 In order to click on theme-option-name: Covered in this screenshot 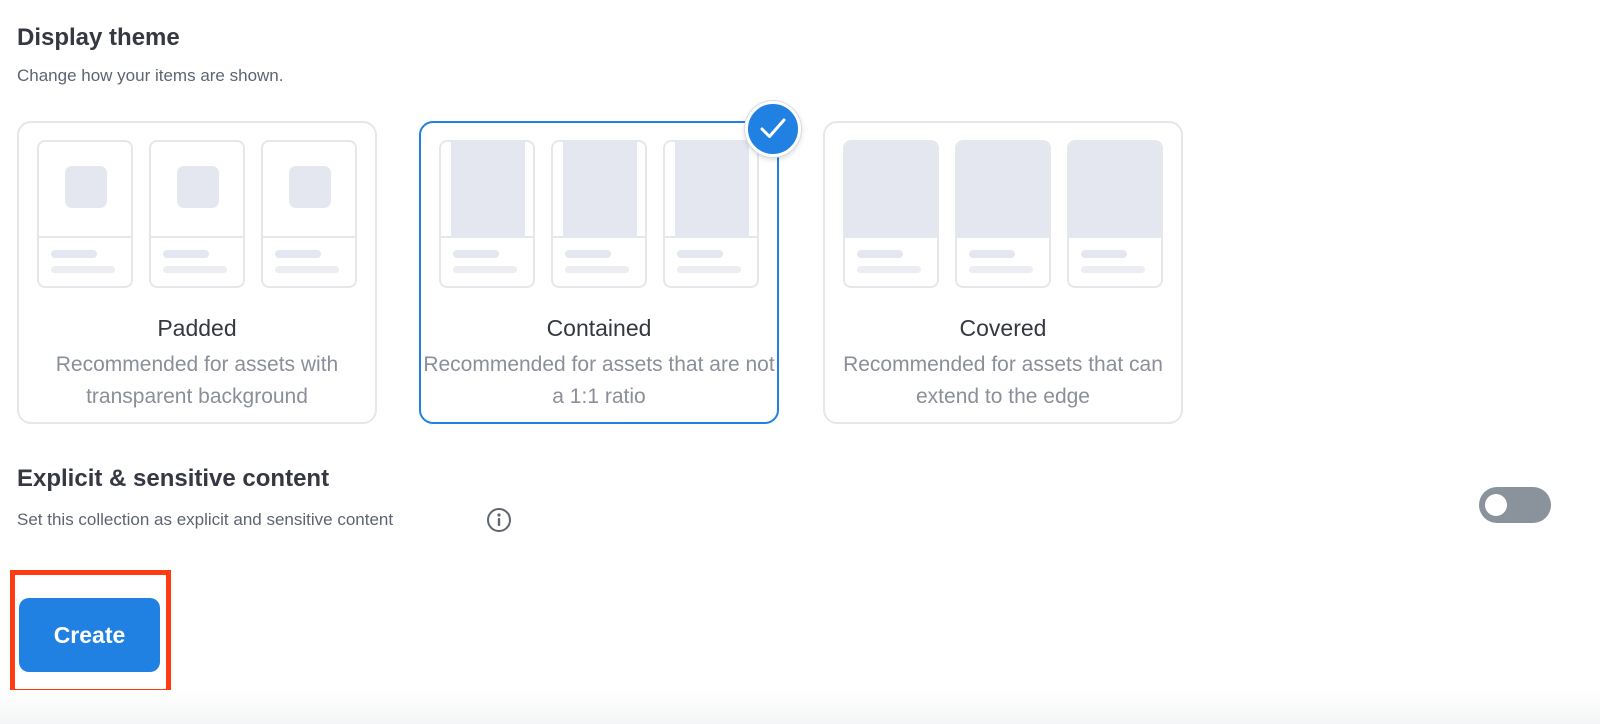, I will do `click(1003, 328)`.